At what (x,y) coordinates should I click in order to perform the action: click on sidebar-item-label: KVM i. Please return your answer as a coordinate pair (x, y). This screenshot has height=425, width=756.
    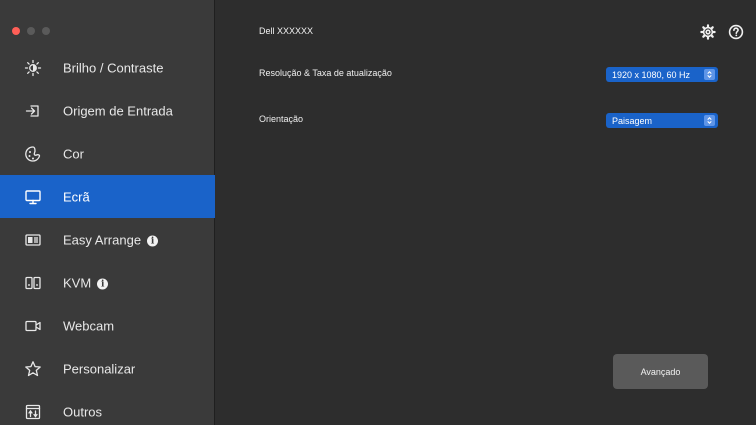
    Looking at the image, I should click on (86, 282).